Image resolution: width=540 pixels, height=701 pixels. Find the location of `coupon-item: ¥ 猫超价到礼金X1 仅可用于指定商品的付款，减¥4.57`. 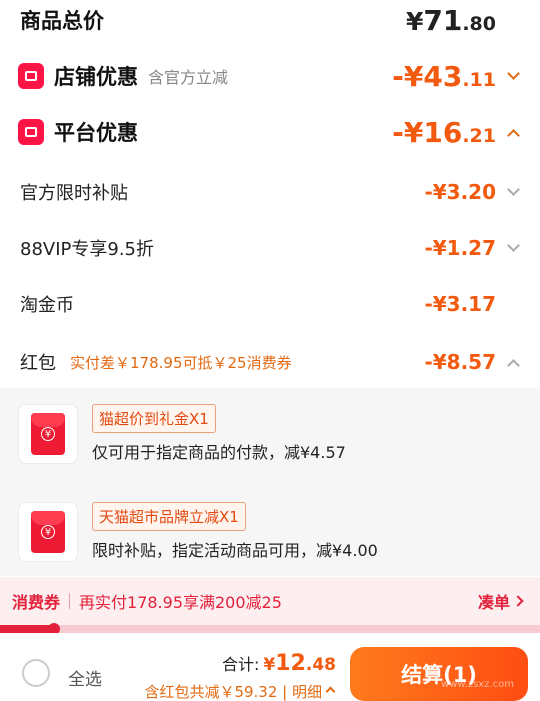

coupon-item: ¥ 猫超价到礼金X1 仅可用于指定商品的付款，减¥4.57 is located at coordinates (182, 434).